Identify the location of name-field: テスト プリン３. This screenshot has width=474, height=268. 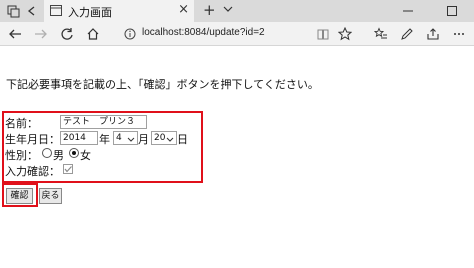
(103, 122).